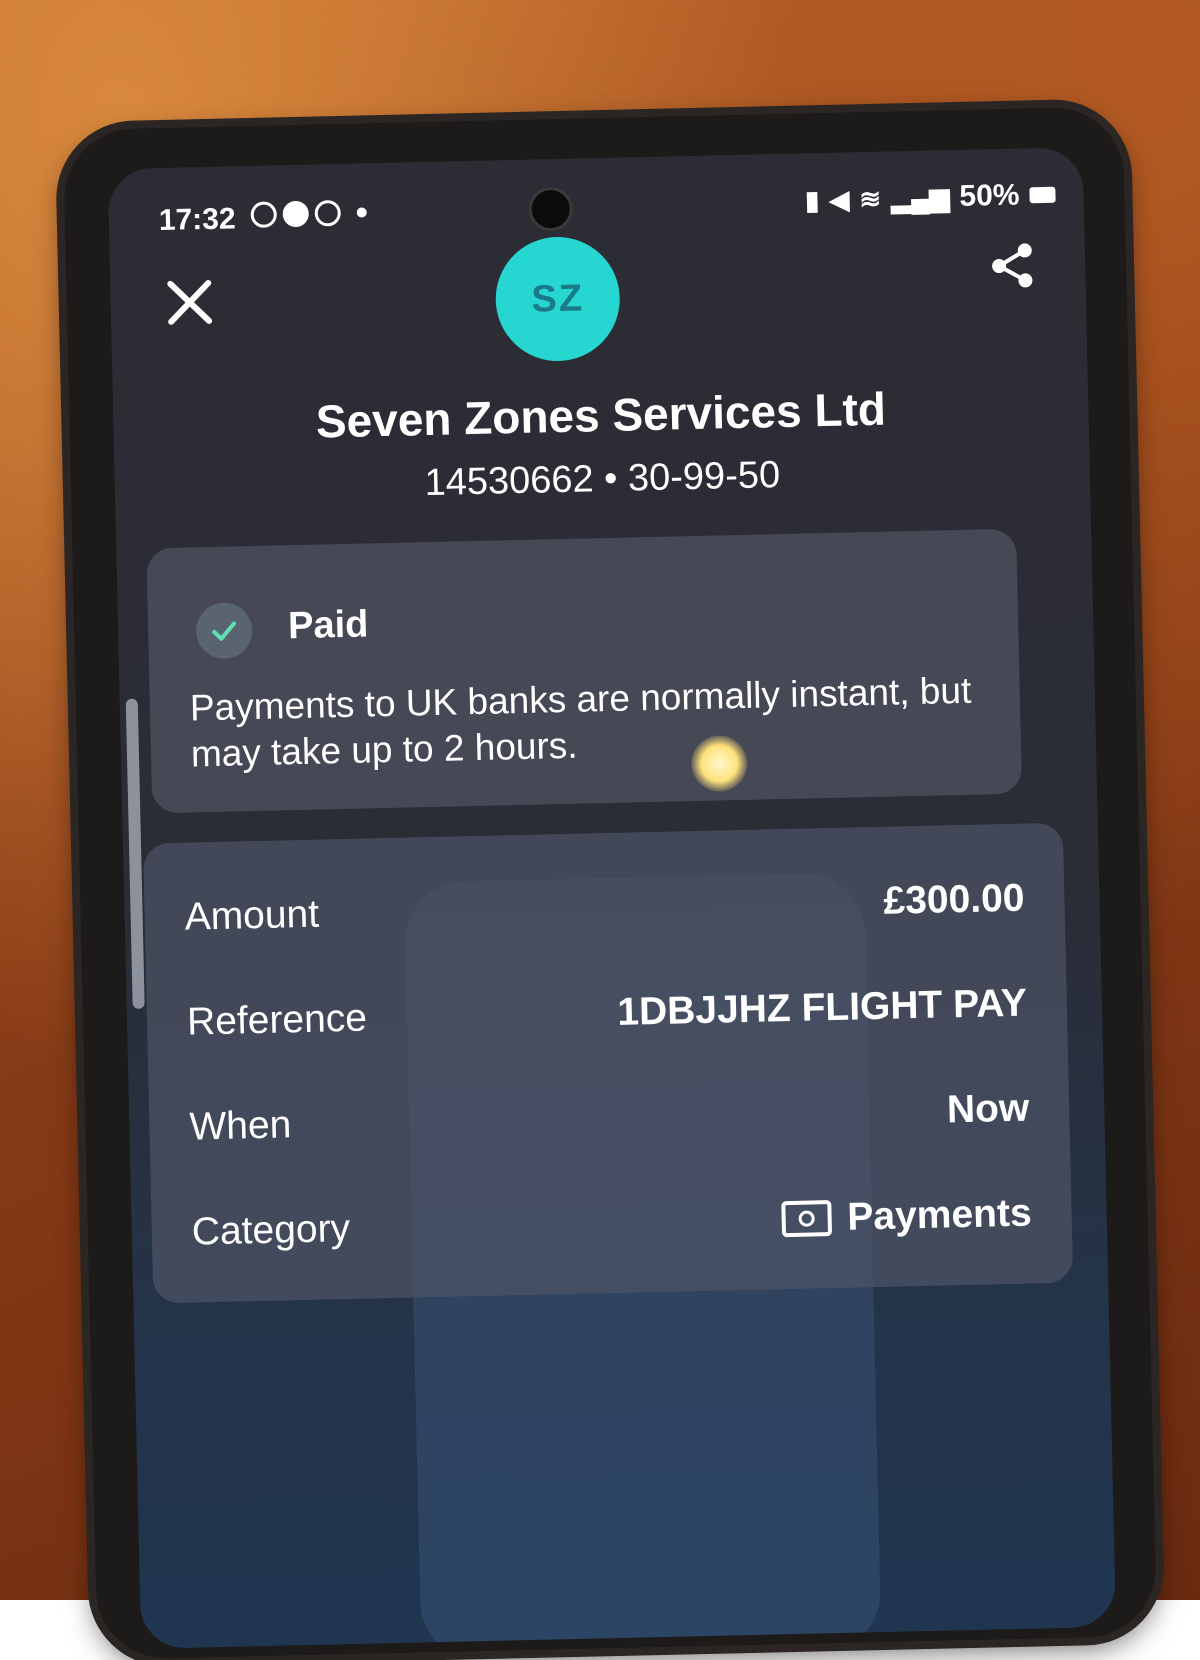  What do you see at coordinates (135, 853) in the screenshot?
I see `scroll-indicator` at bounding box center [135, 853].